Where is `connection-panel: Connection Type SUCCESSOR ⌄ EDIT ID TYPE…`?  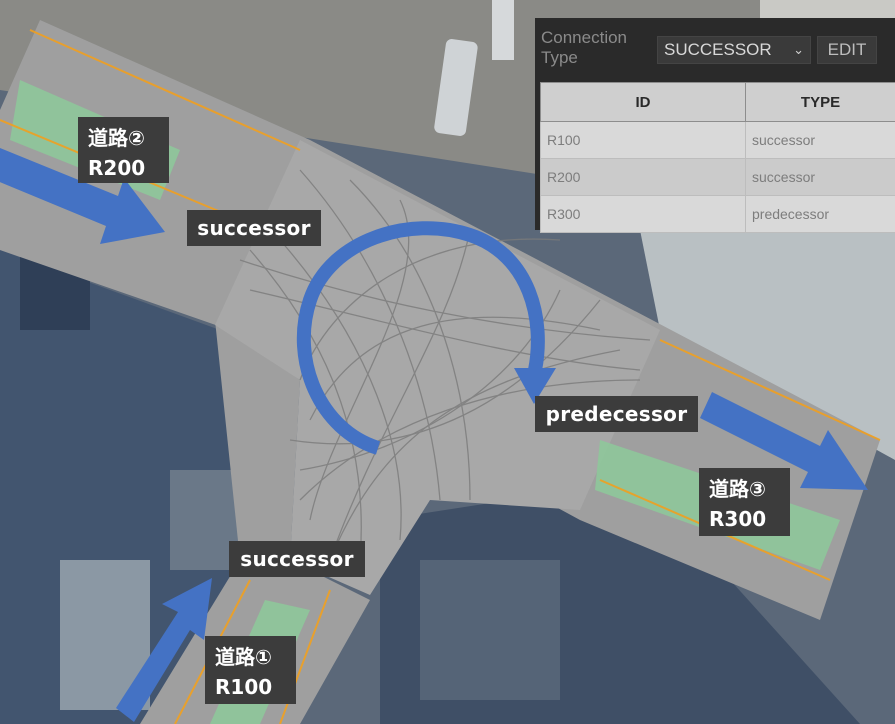
connection-panel: Connection Type SUCCESSOR ⌄ EDIT ID TYPE… is located at coordinates (715, 125).